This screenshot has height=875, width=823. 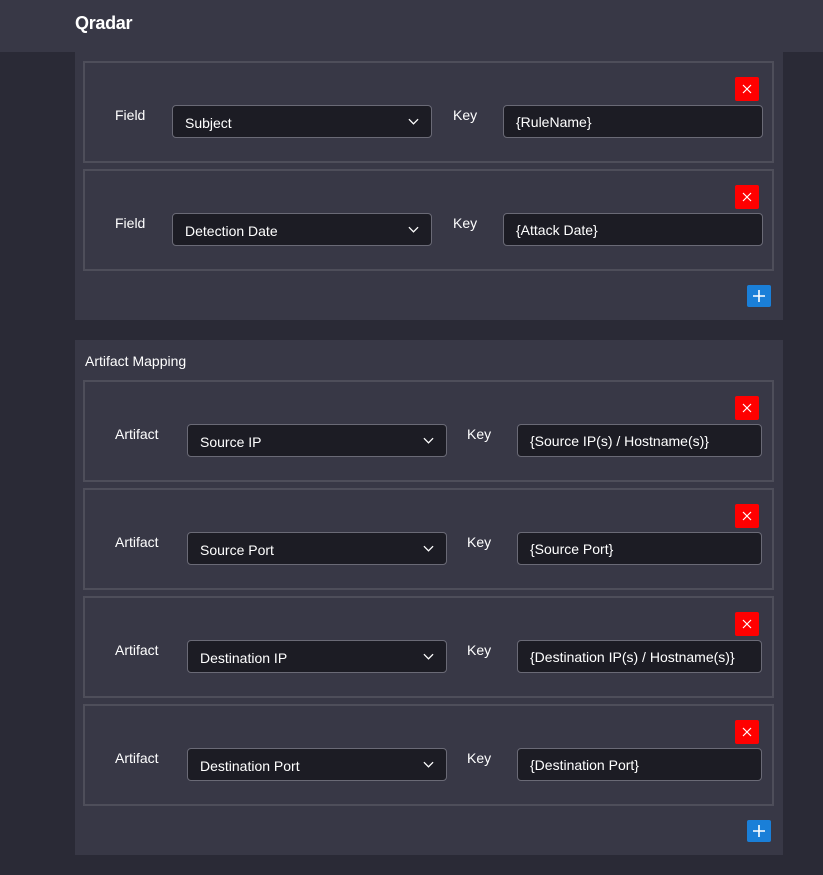 I want to click on artifact-select: Source Port, so click(x=317, y=548).